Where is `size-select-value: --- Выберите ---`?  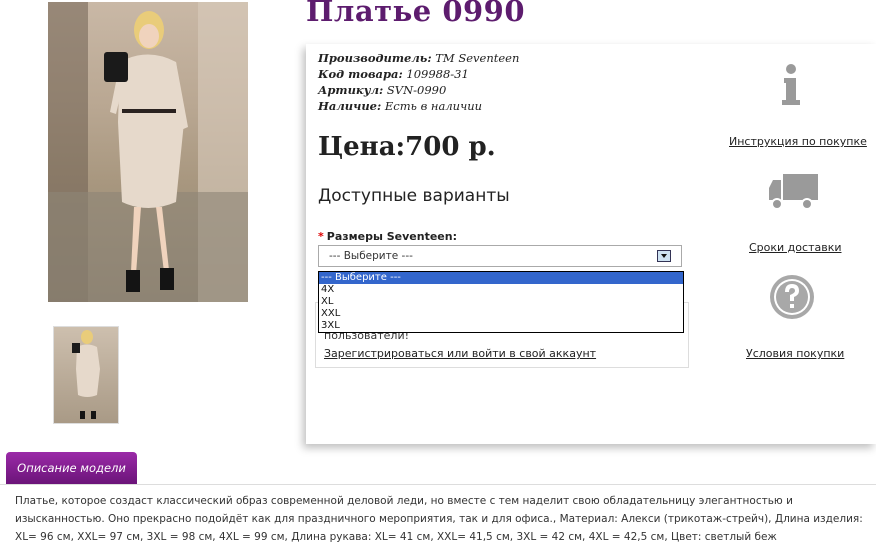
size-select-value: --- Выберите --- is located at coordinates (371, 256).